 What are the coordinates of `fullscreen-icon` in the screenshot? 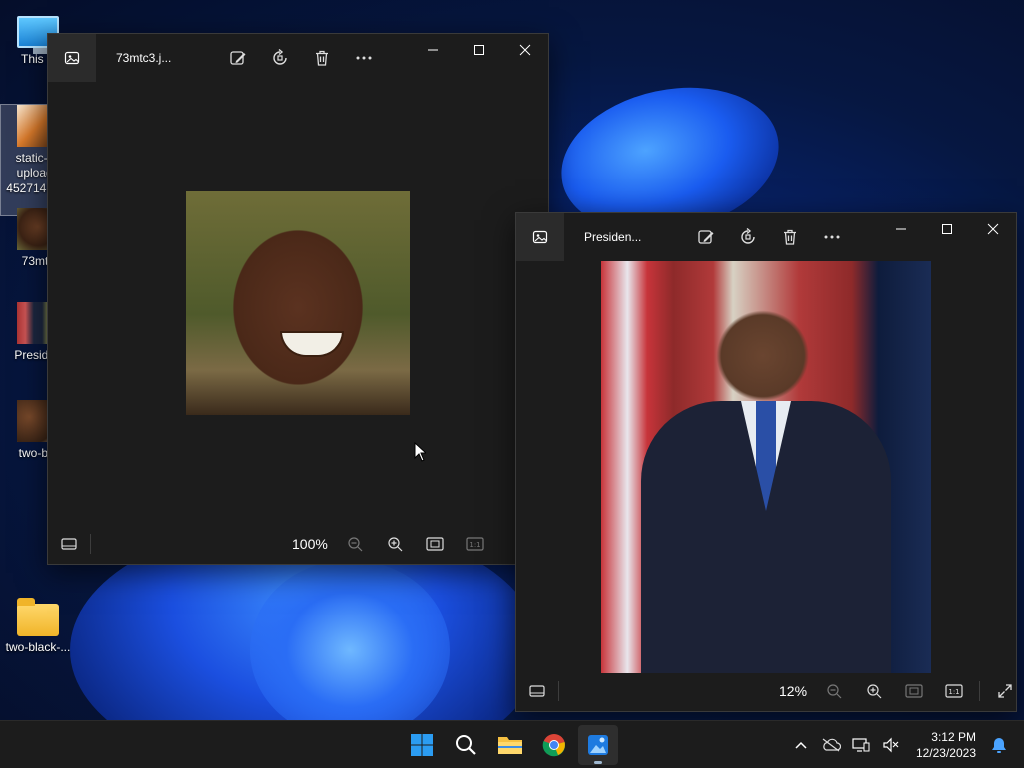 It's located at (1005, 691).